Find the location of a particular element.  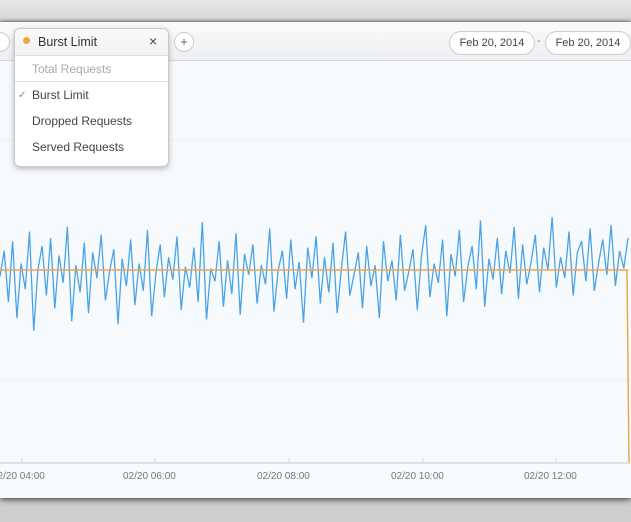

x-tick-label: 02/20 06:00 is located at coordinates (149, 476).